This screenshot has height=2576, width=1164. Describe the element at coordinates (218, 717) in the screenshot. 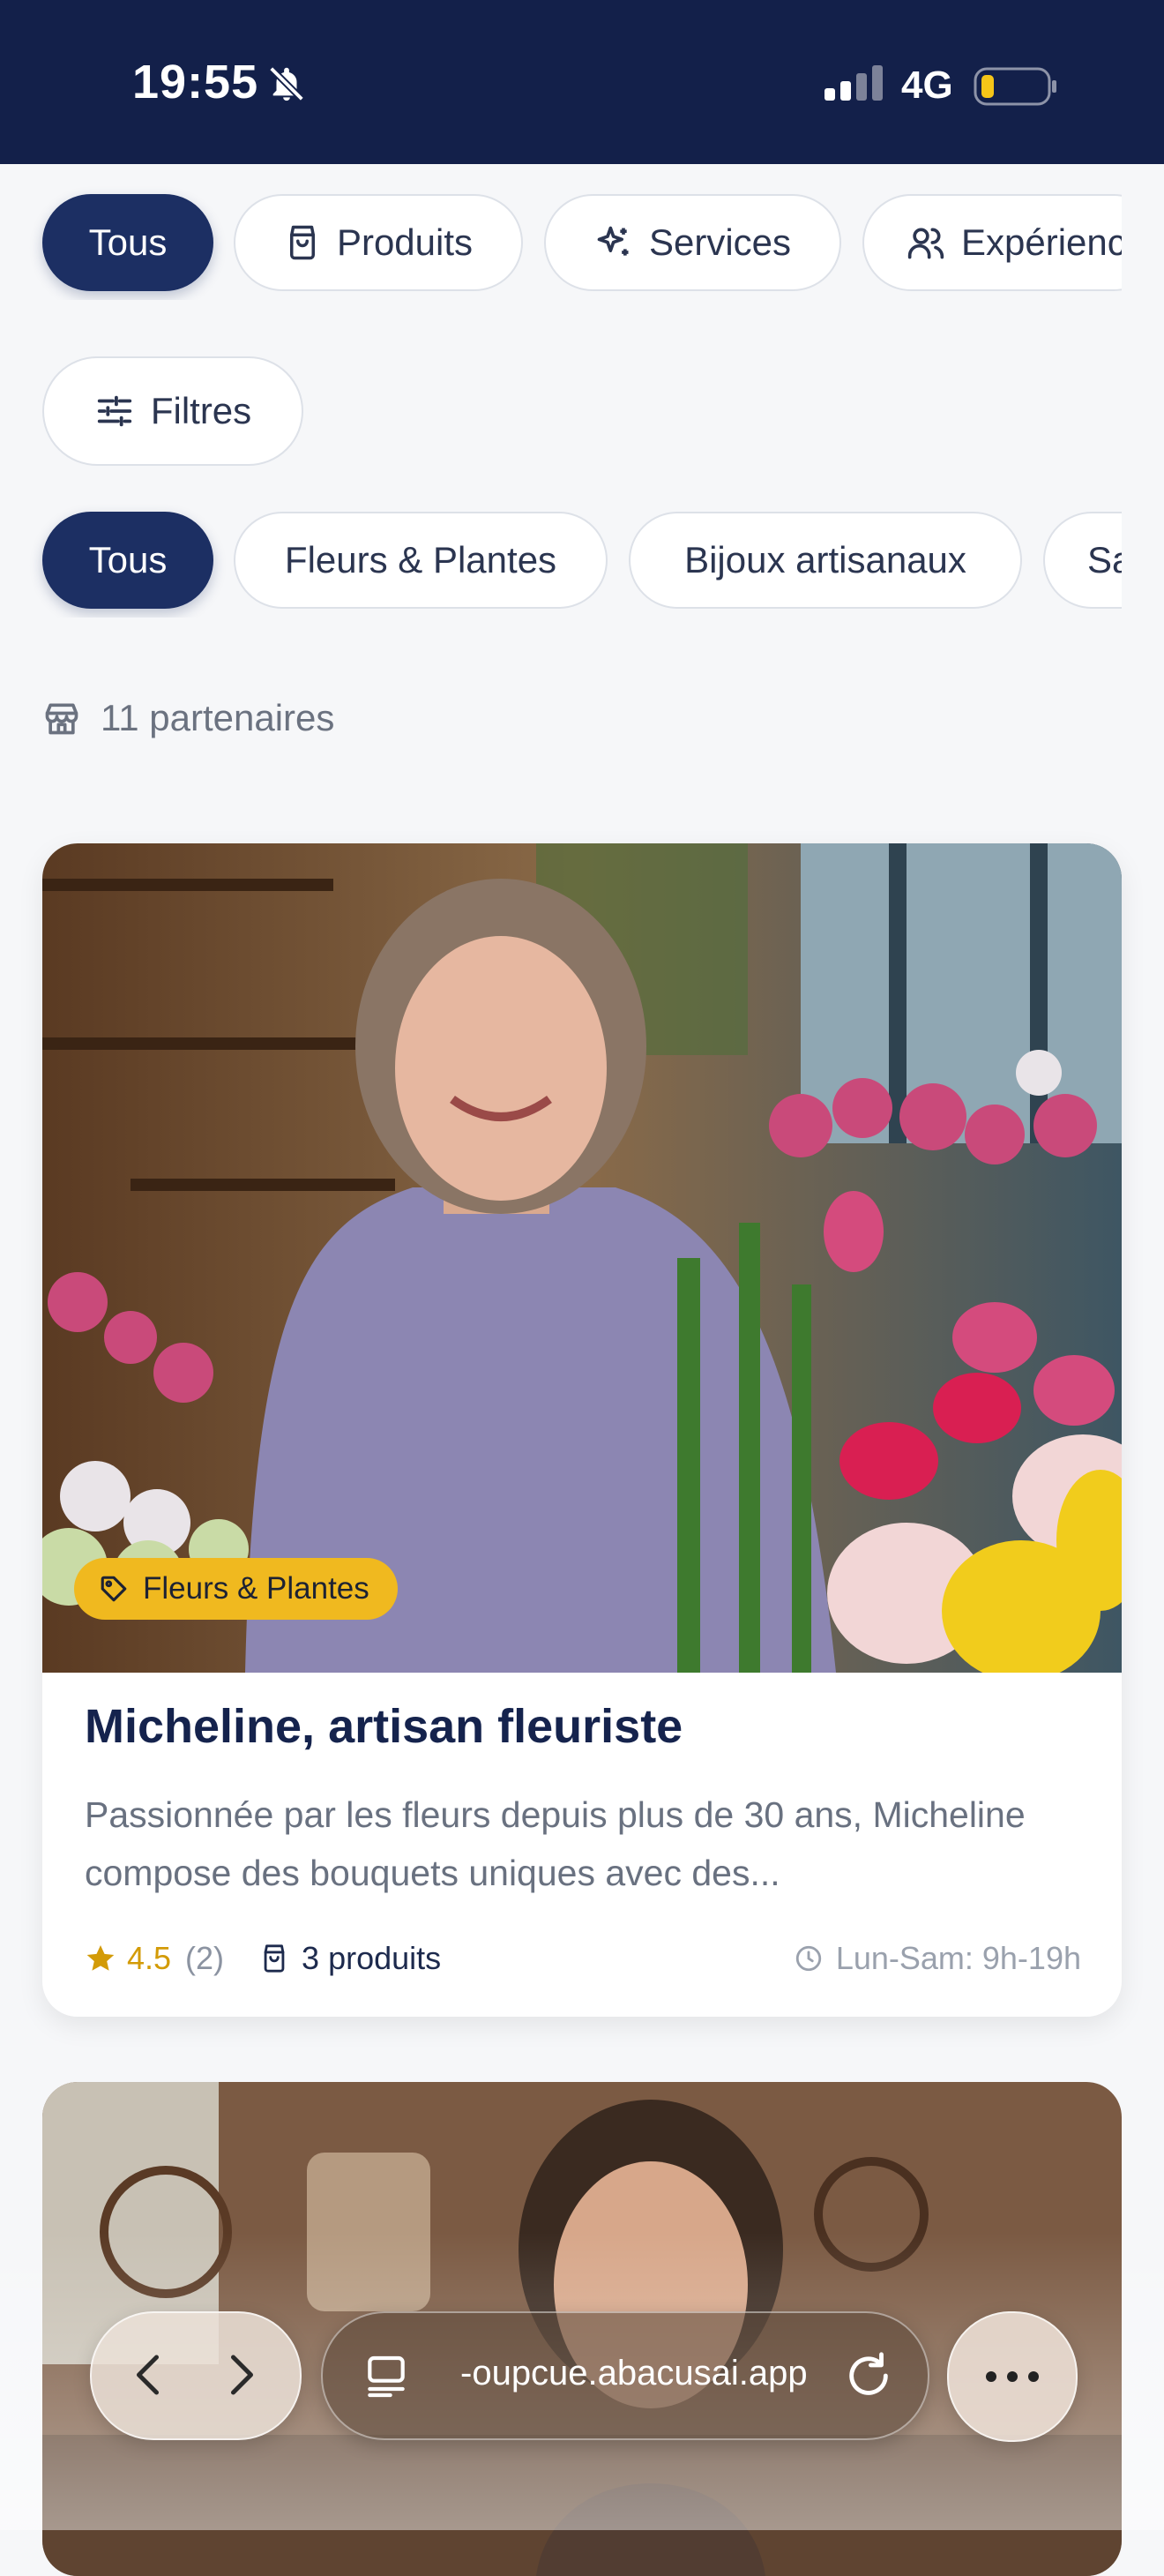

I see `partners-count-label: 11 partenaires` at that location.